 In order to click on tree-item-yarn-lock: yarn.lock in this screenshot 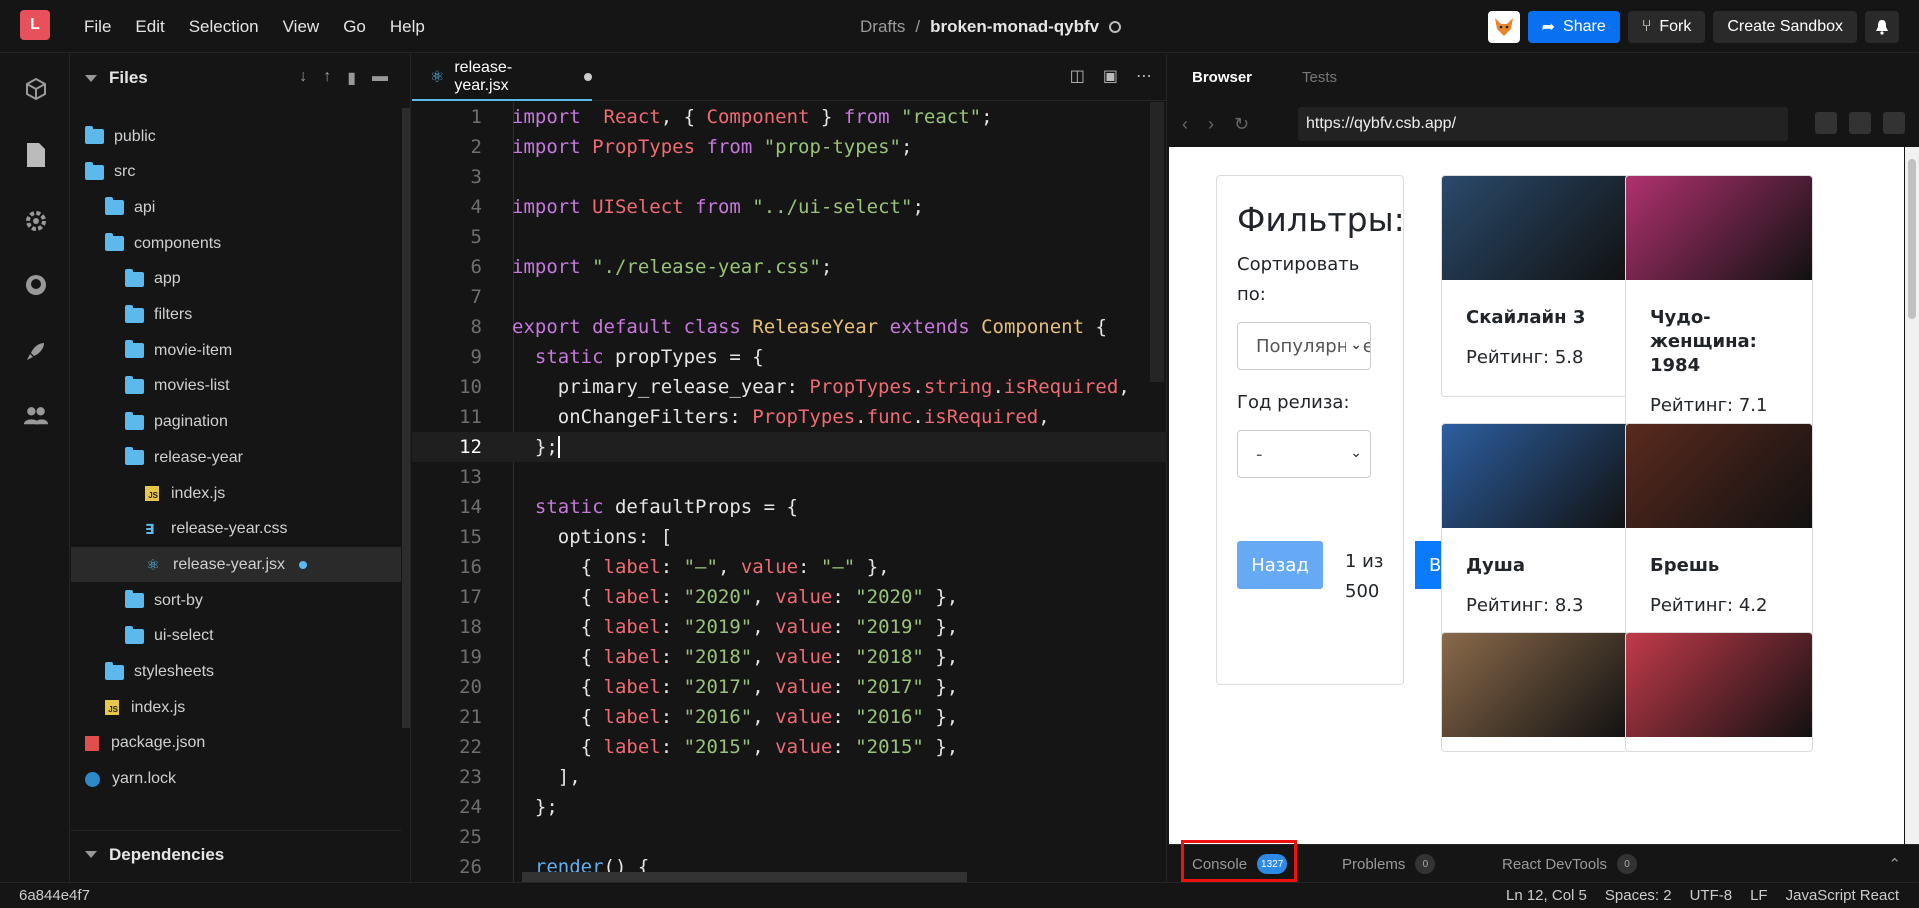, I will do `click(236, 779)`.